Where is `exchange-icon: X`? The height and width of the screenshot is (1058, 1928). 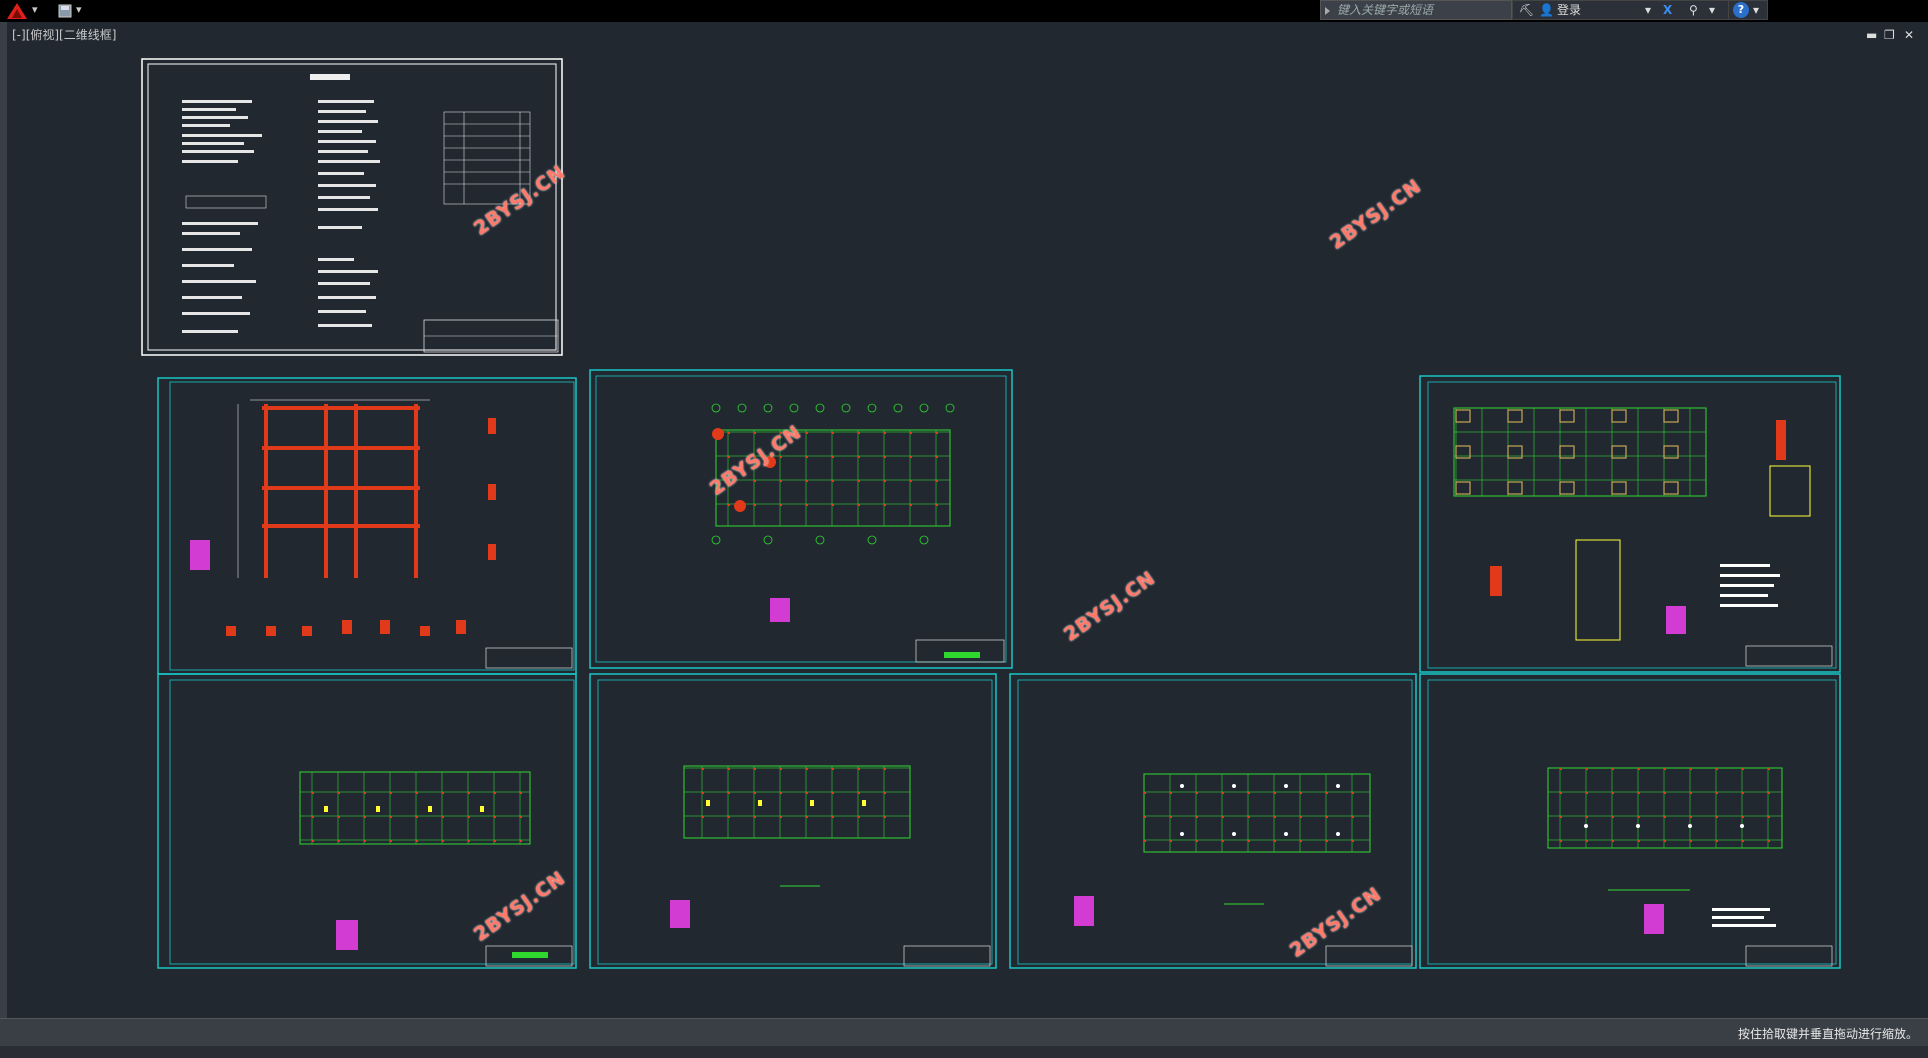
exchange-icon: X is located at coordinates (1667, 10).